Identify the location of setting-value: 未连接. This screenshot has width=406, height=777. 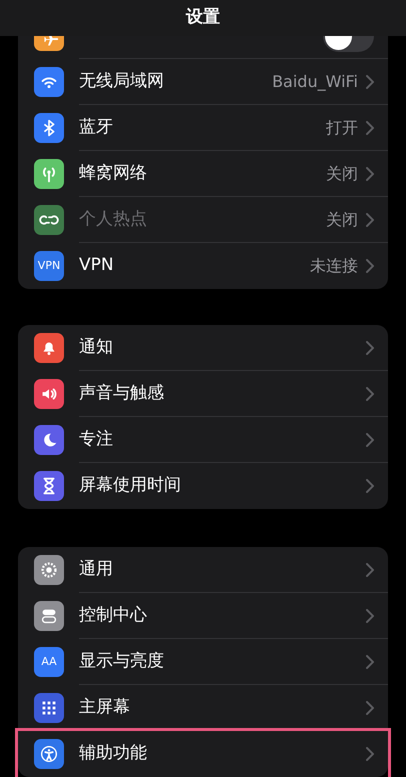
(334, 266).